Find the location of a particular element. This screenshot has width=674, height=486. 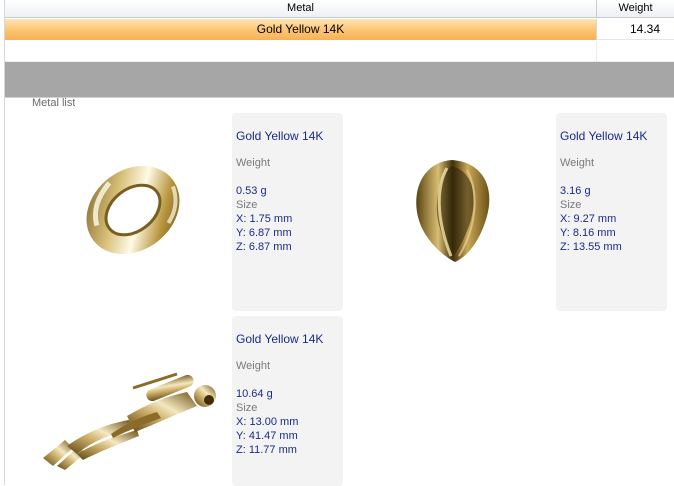

panel-title: Metal list is located at coordinates (54, 103).